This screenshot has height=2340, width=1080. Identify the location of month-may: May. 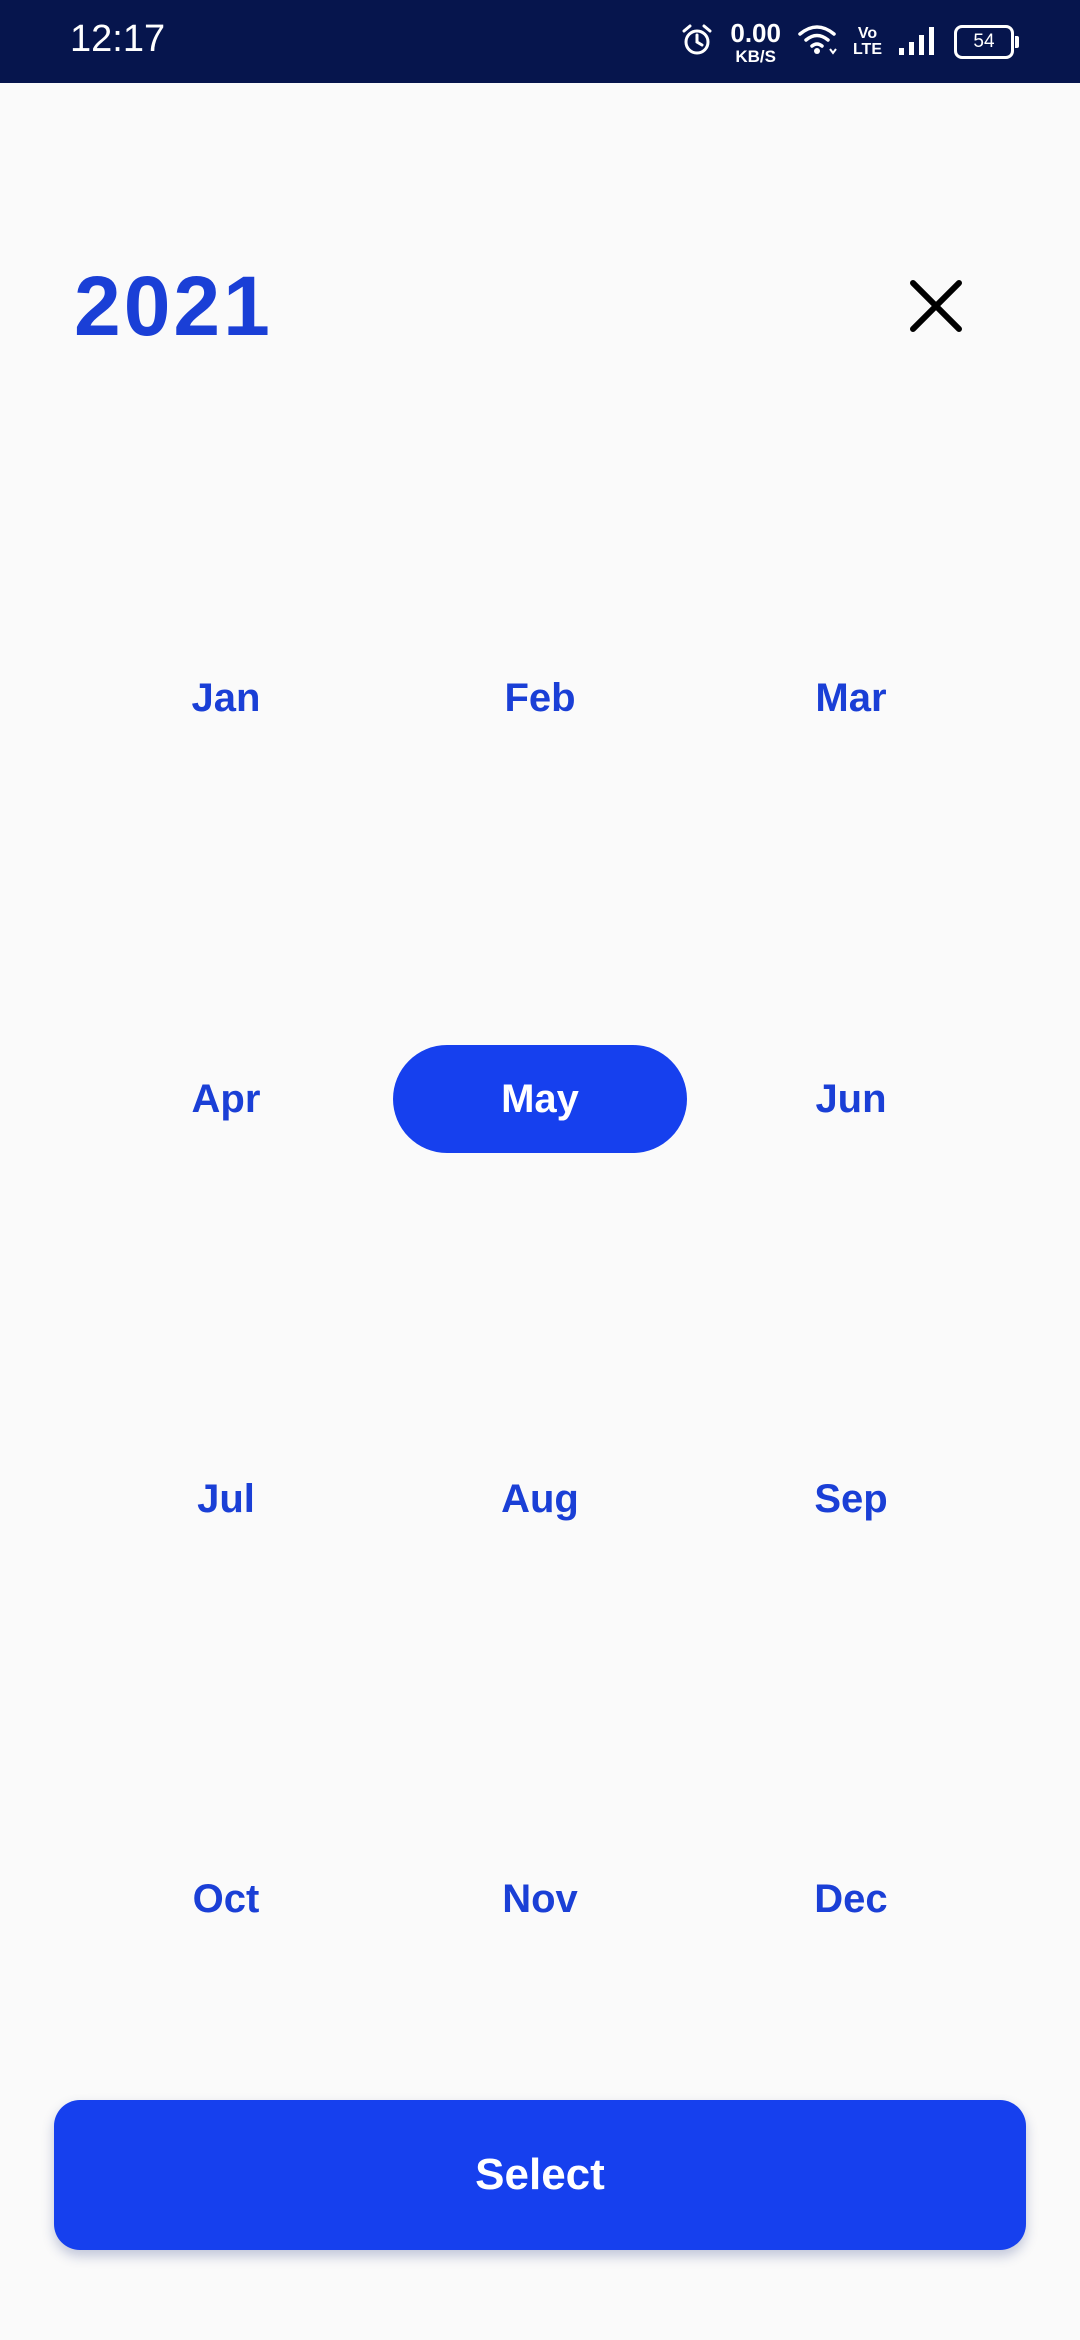
(540, 1099).